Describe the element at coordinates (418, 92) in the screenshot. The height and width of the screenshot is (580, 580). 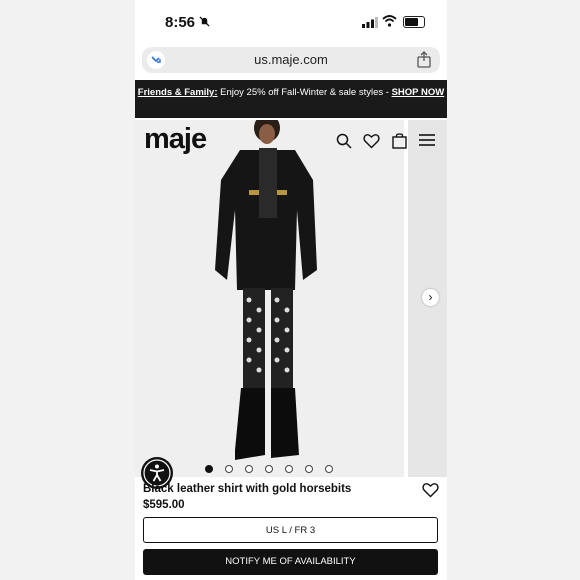
I see `promo-shop-now-link: SHOP NOW` at that location.